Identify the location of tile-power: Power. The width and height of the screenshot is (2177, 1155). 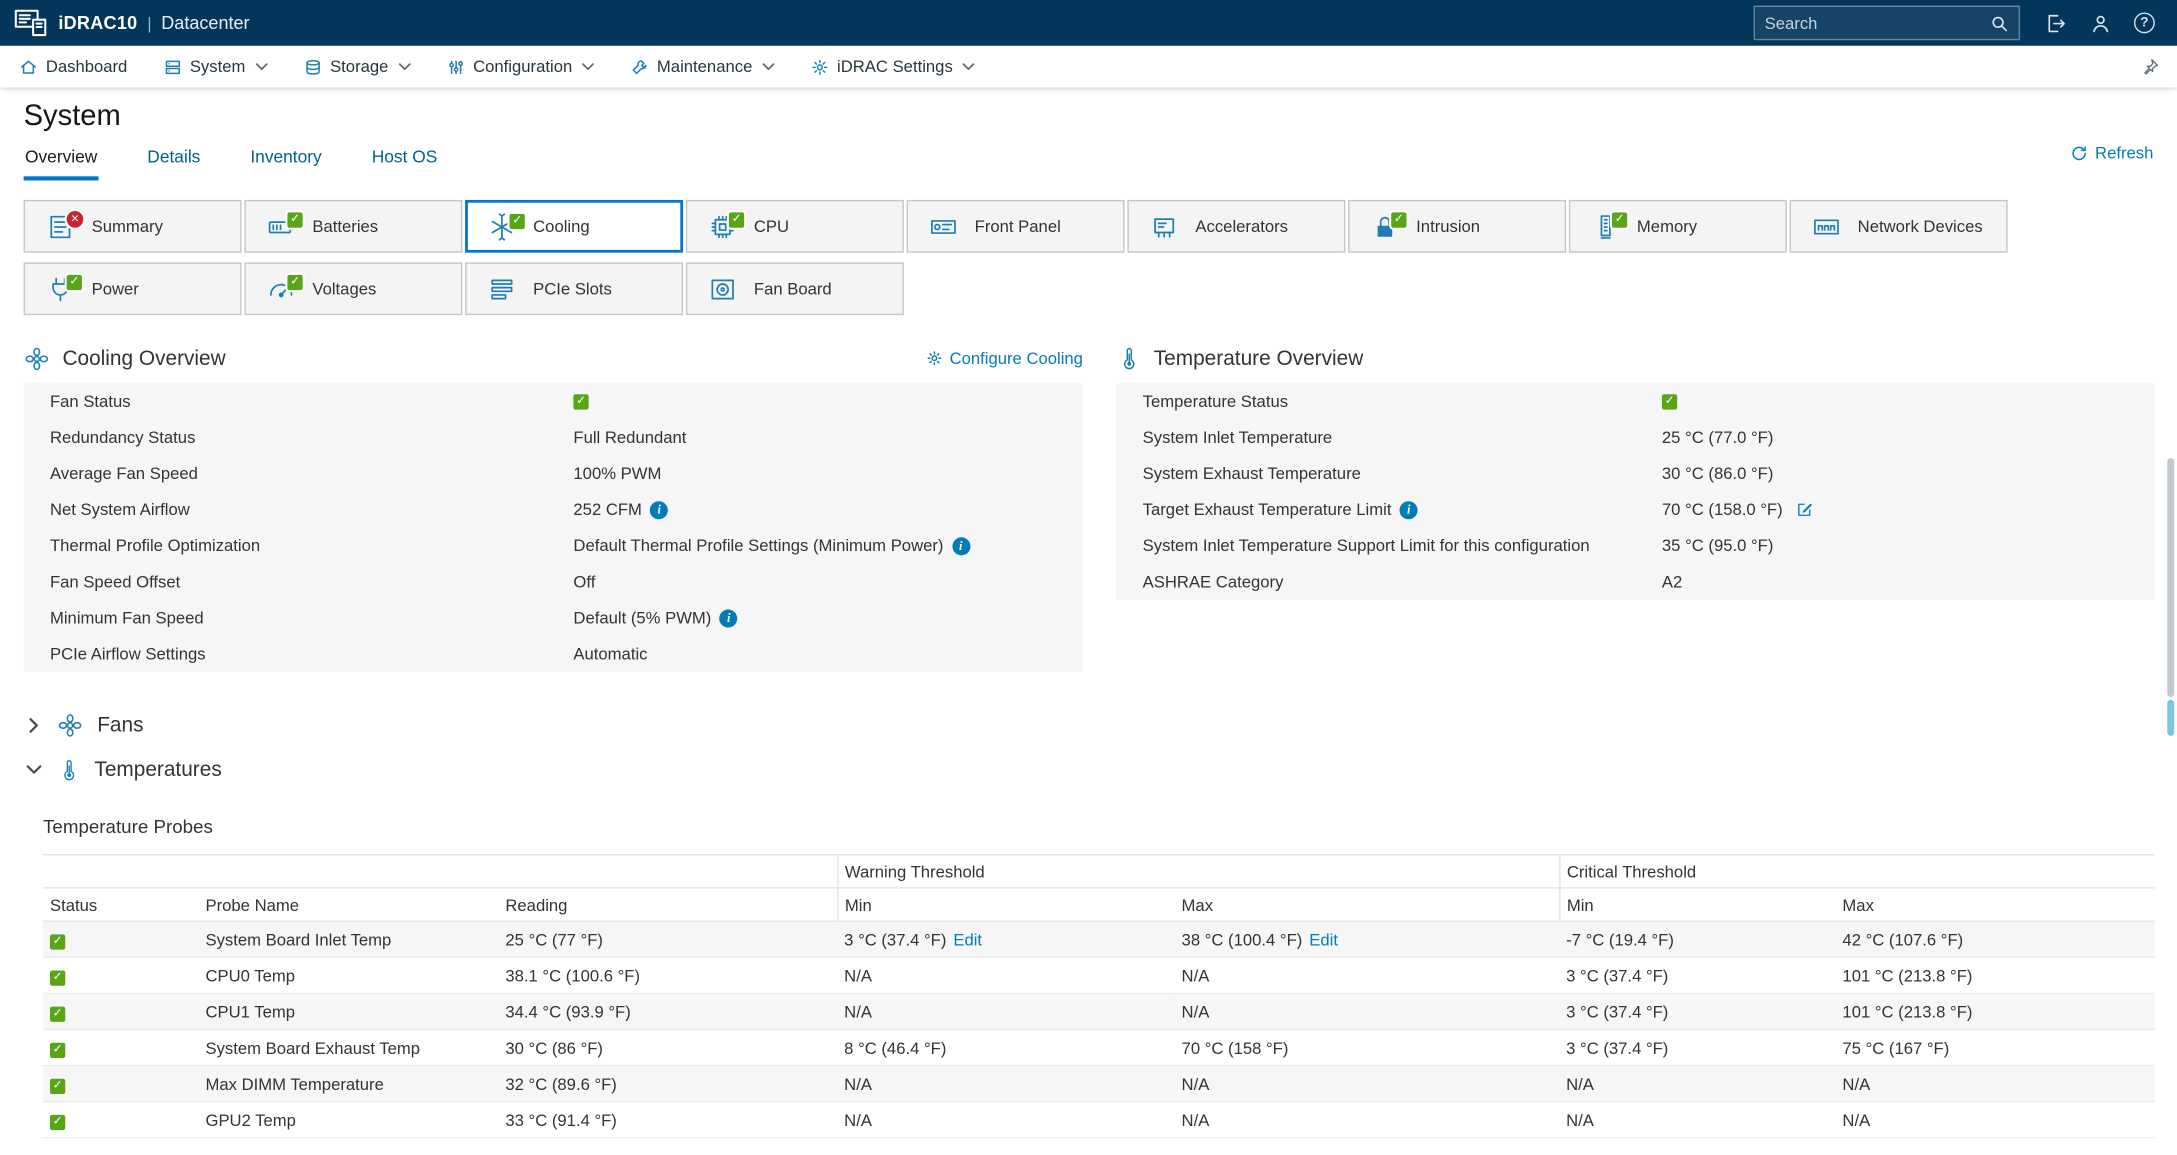
(132, 289).